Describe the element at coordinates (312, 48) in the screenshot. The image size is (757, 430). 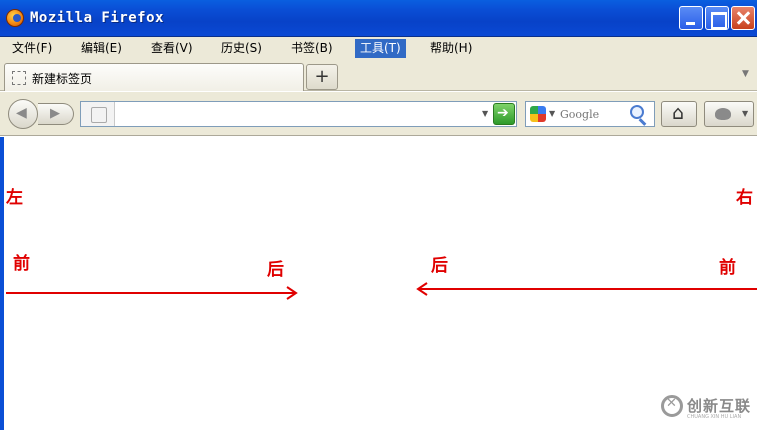
I see `menu-bookmarks: 书签(B)` at that location.